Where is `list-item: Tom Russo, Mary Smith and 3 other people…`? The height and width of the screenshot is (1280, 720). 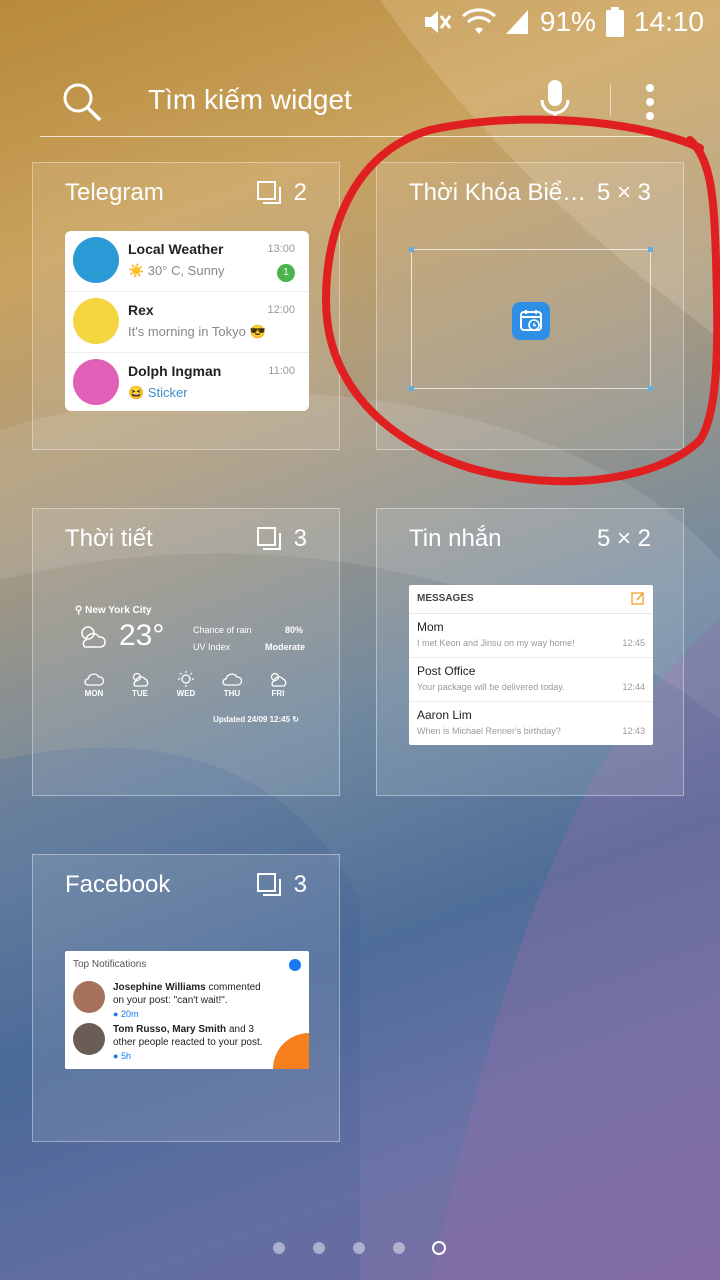
list-item: Tom Russo, Mary Smith and 3 other people… is located at coordinates (188, 1046).